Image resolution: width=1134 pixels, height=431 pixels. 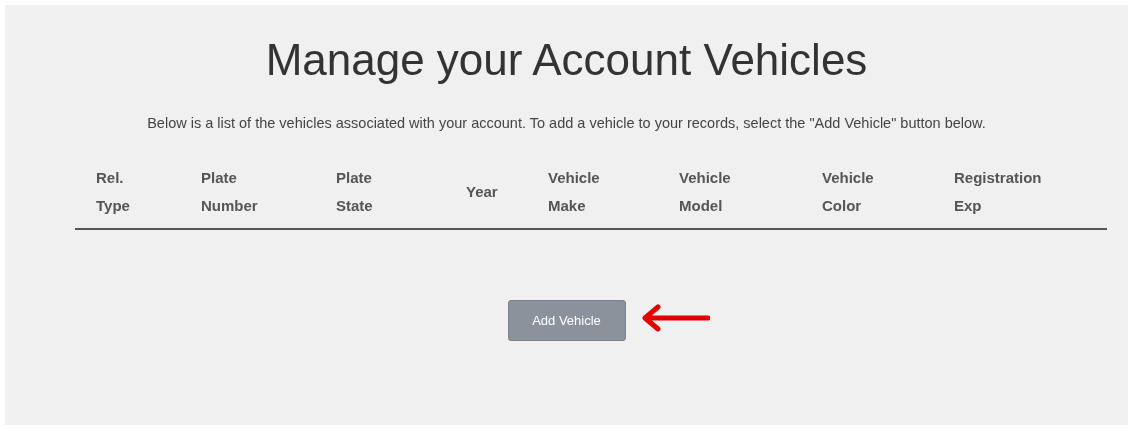 I want to click on column-header: Plate State, so click(x=354, y=192).